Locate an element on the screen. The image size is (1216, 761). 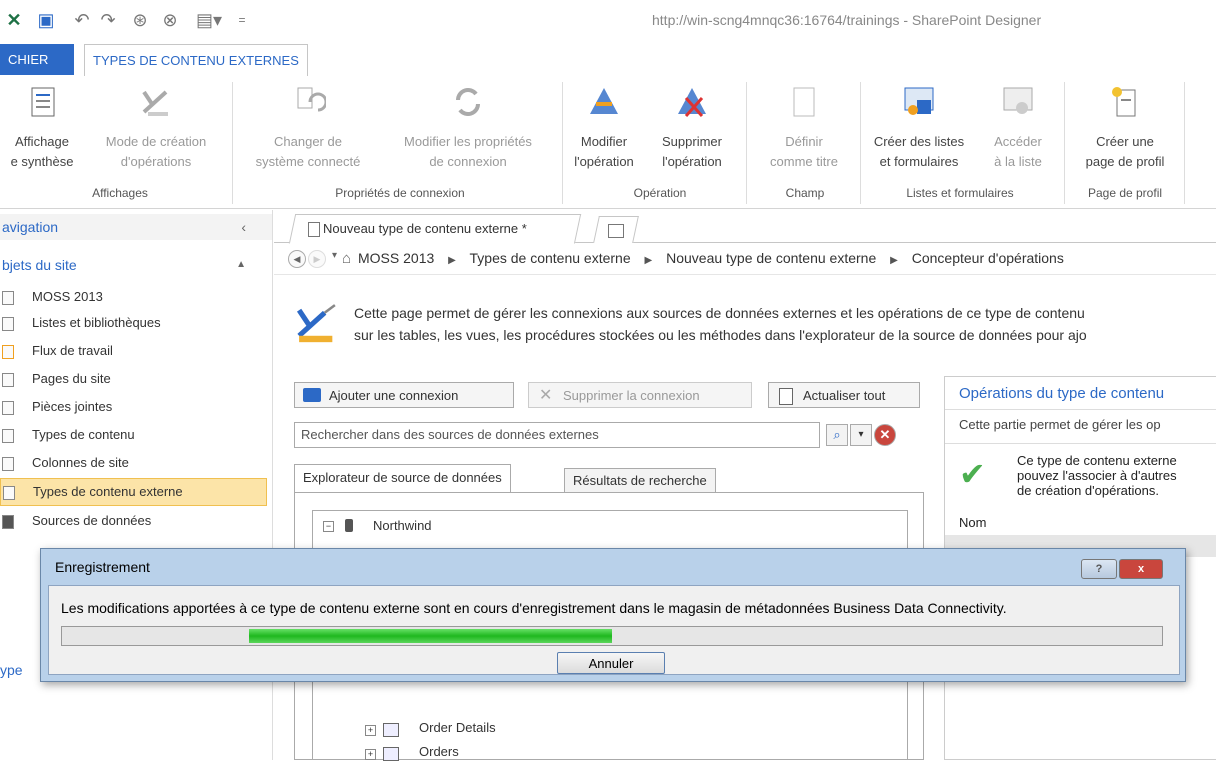
tab-search-results: Résultats de recherche is located at coordinates (640, 481).